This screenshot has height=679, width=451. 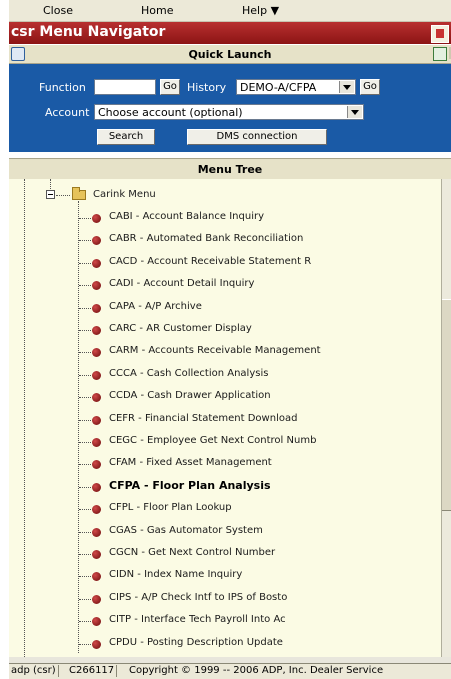 I want to click on tree-item: CGCN - Get Next Control Number, so click(x=225, y=554).